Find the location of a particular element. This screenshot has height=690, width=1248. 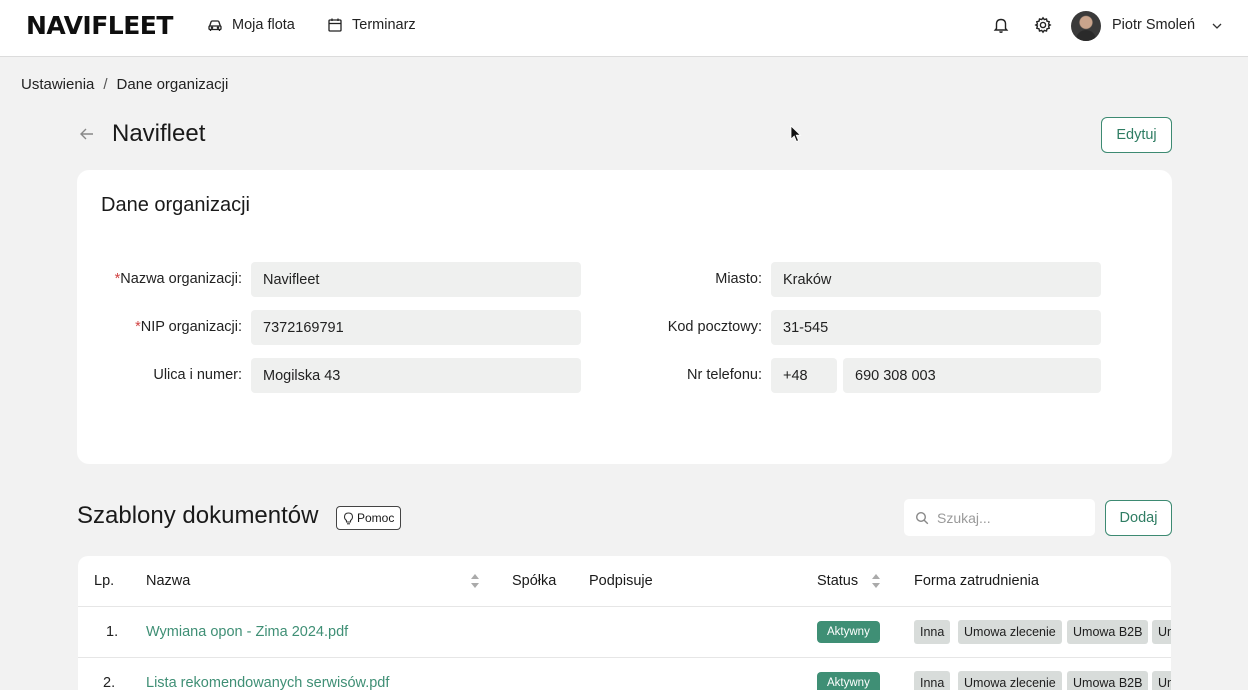

gear-icon is located at coordinates (1043, 25).